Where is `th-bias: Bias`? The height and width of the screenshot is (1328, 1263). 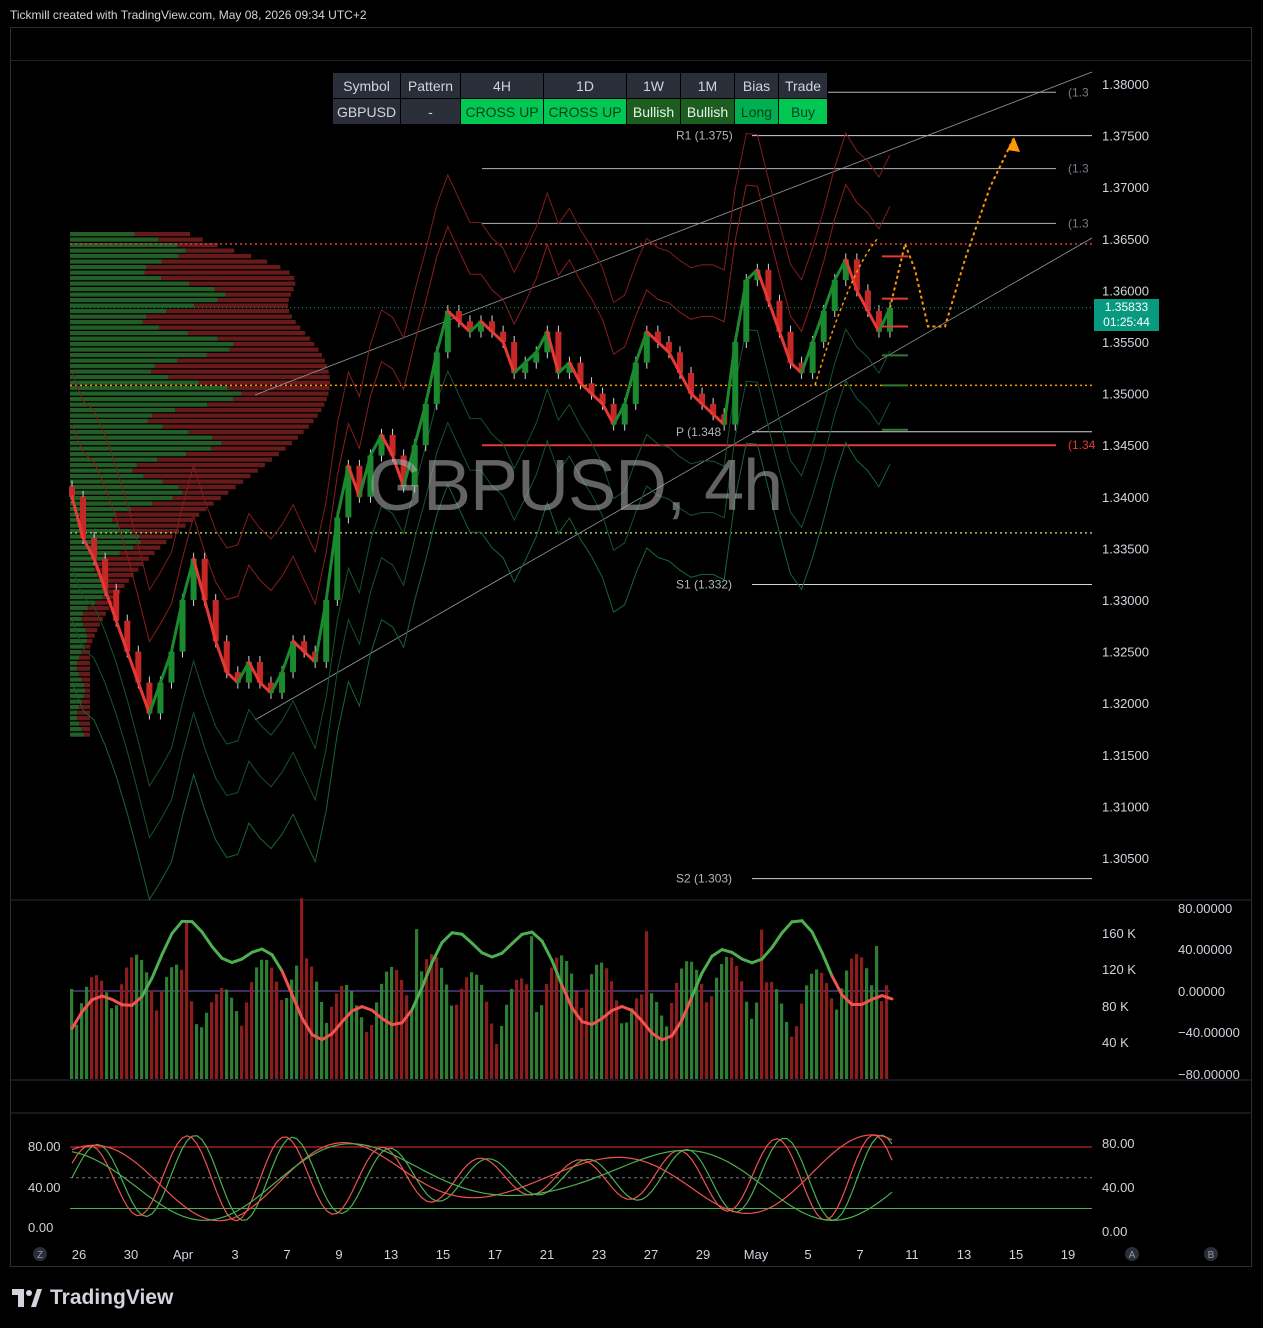
th-bias: Bias is located at coordinates (756, 85).